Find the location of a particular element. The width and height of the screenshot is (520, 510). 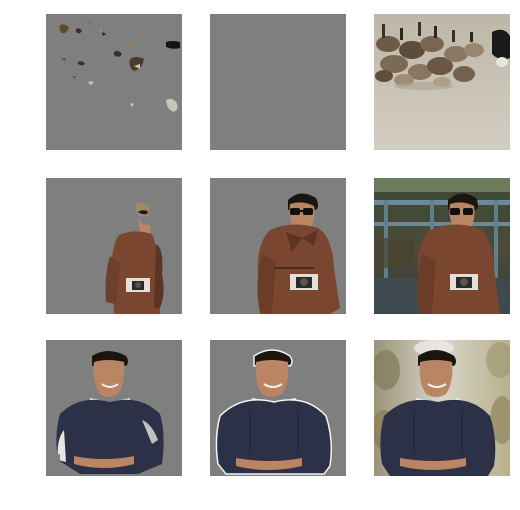

geese-mask-partial is located at coordinates (114, 82).